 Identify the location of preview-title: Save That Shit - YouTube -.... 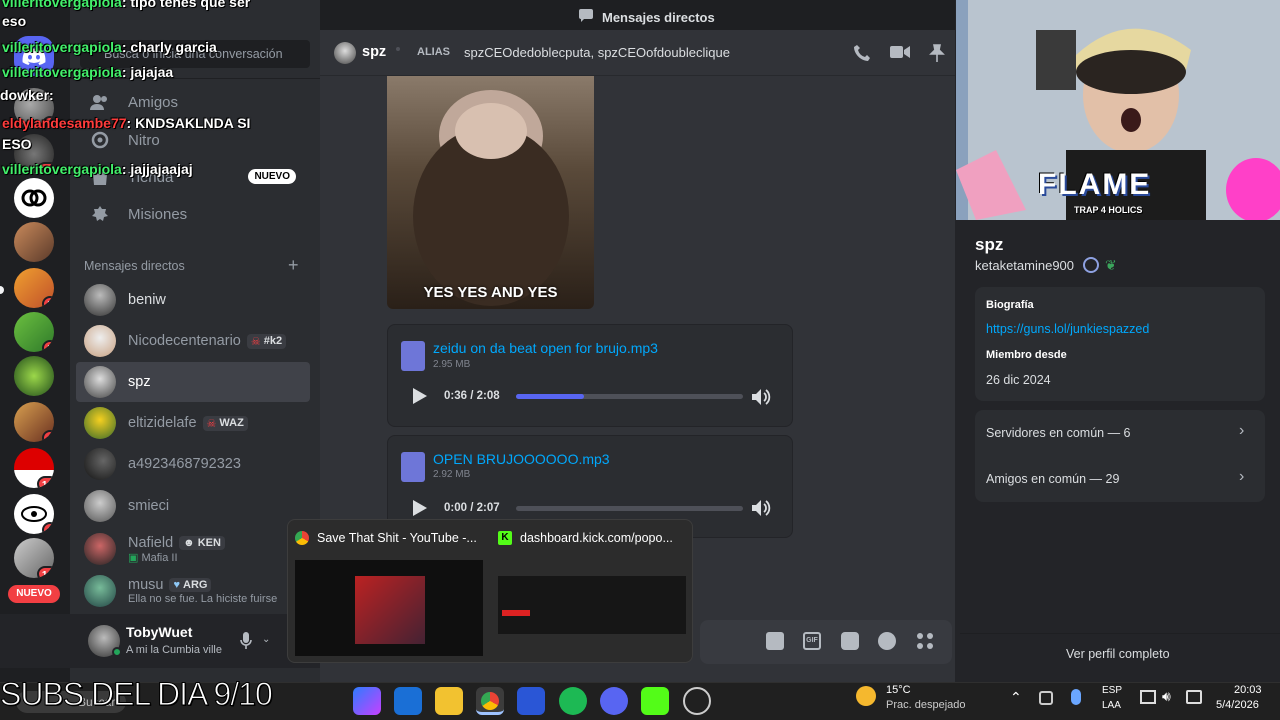
(397, 538).